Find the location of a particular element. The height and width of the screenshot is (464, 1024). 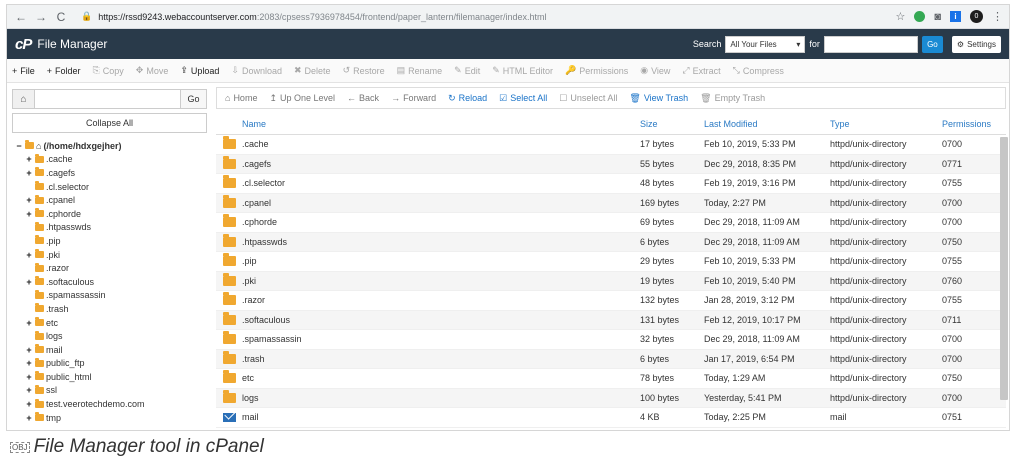

nav-unselect-all-button: ☐ Unselect All is located at coordinates (588, 98).